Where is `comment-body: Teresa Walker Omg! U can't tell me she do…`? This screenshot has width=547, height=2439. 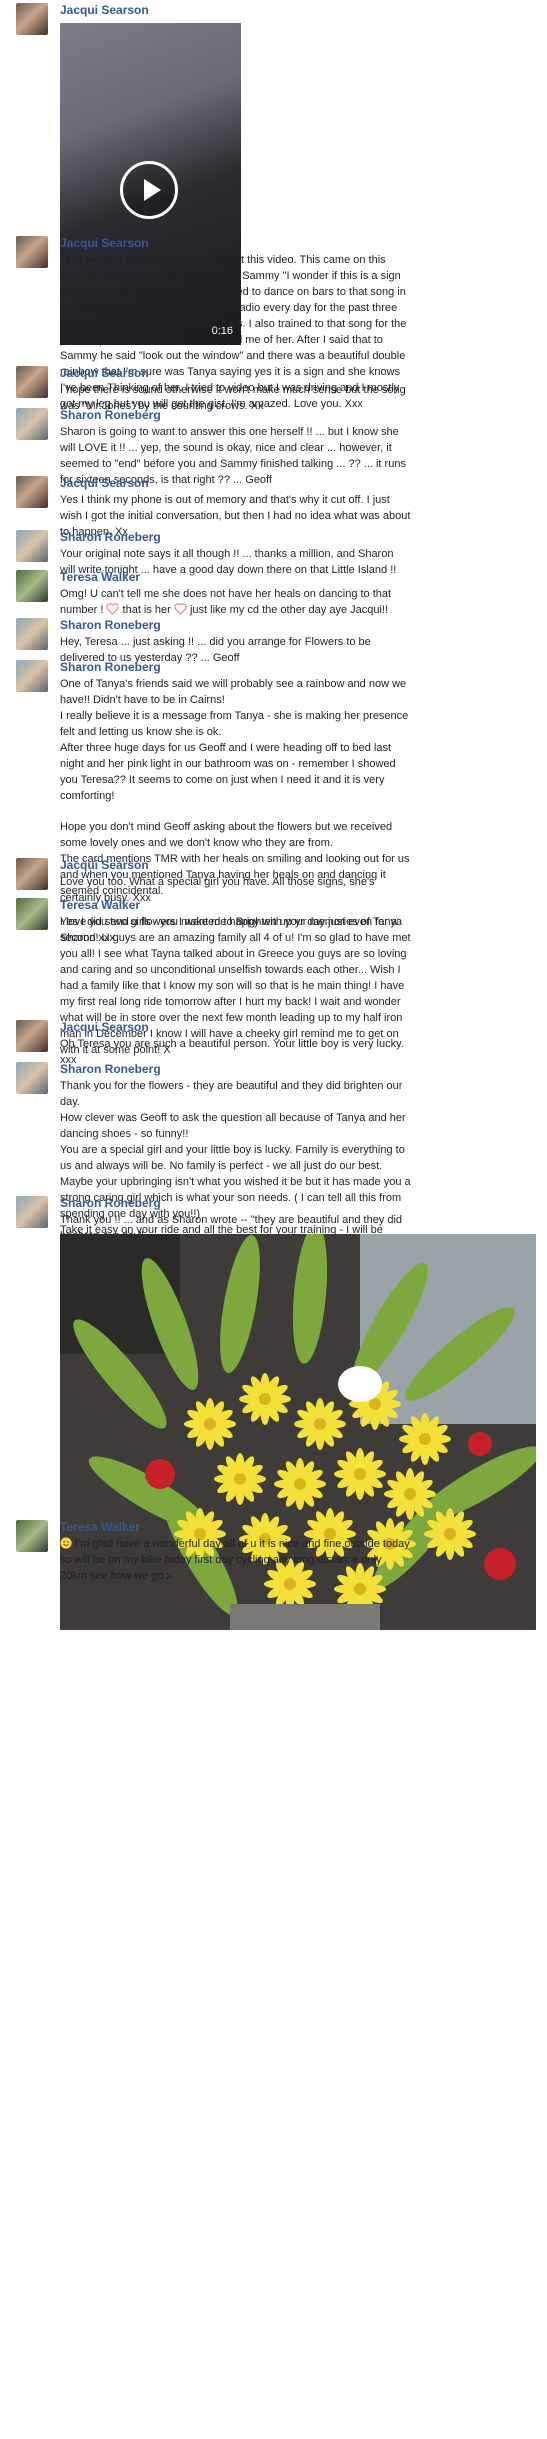
comment-body: Teresa Walker Omg! U can't tell me she do… is located at coordinates (298, 594).